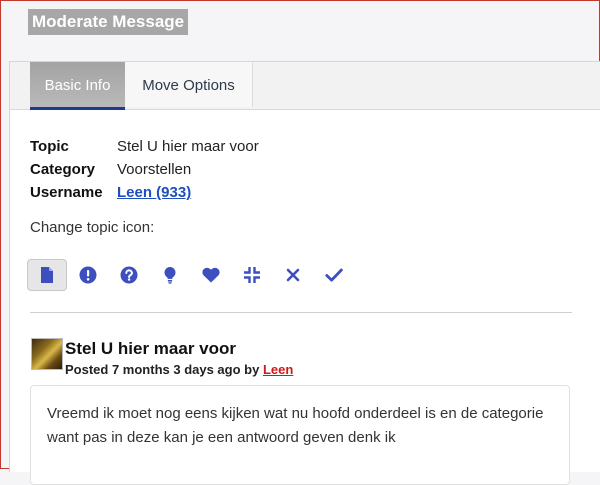 This screenshot has width=600, height=485. I want to click on change-topic-icon-label: Change topic icon:, so click(92, 227).